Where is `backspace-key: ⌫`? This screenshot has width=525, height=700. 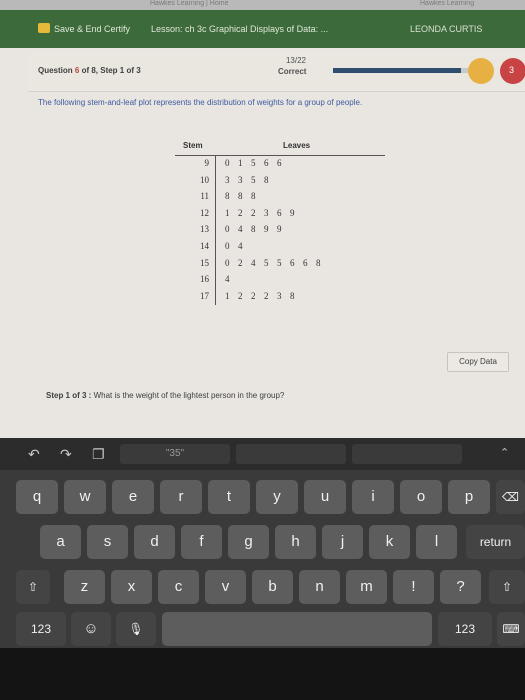
backspace-key: ⌫ is located at coordinates (510, 497).